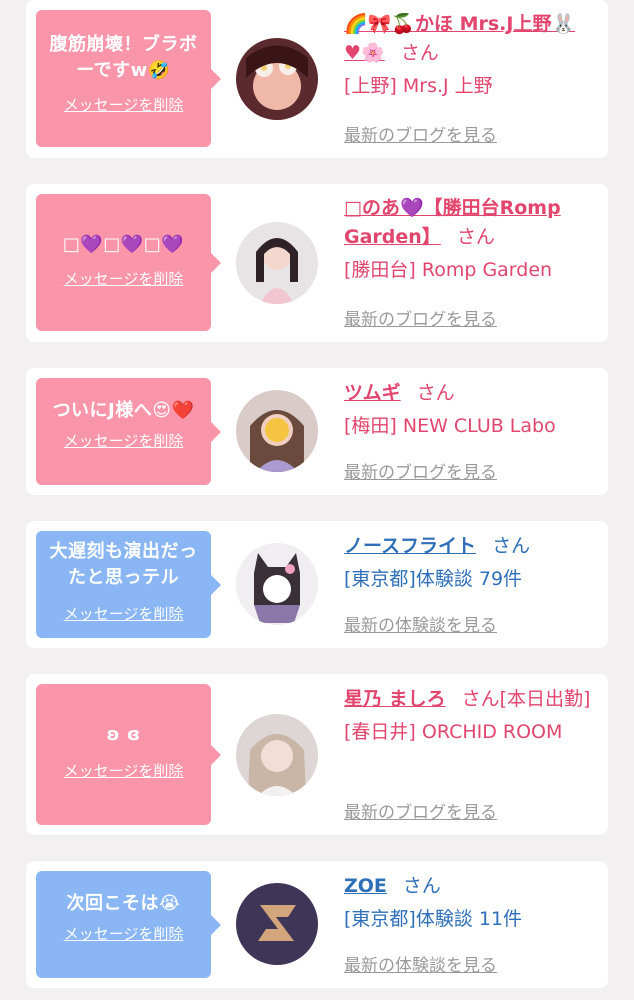 This screenshot has height=1000, width=634. I want to click on profile-info: □のあ💜【勝田台Romp Garden】 さん [勝田台] Romp Garden, so click(468, 239).